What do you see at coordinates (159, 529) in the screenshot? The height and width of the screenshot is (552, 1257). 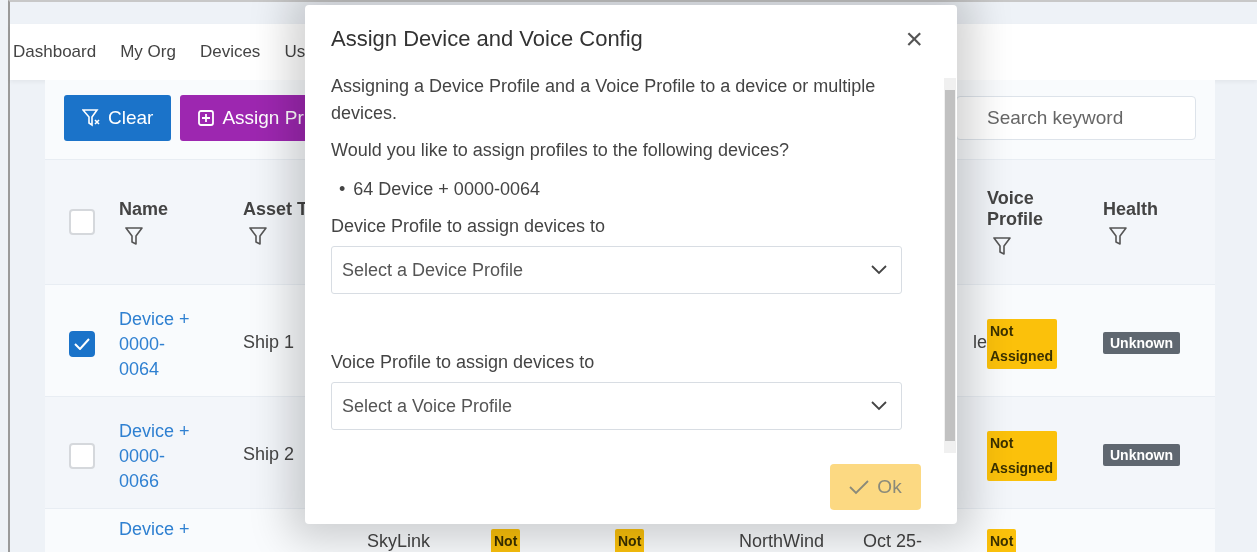 I see `device-link: Device +` at bounding box center [159, 529].